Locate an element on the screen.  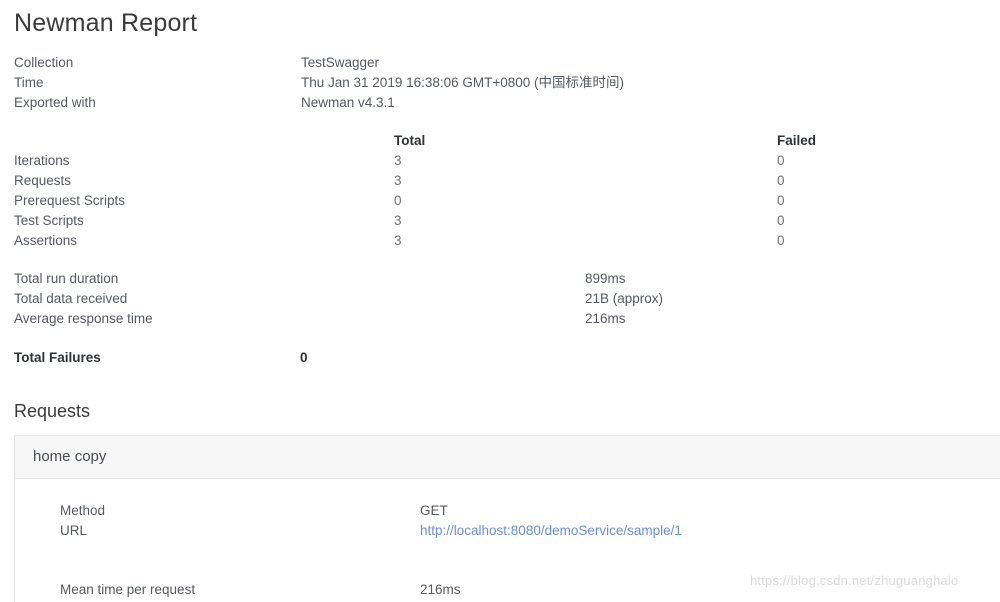
summary-row-total-data-received: Total data received 21B (approx) is located at coordinates (507, 299).